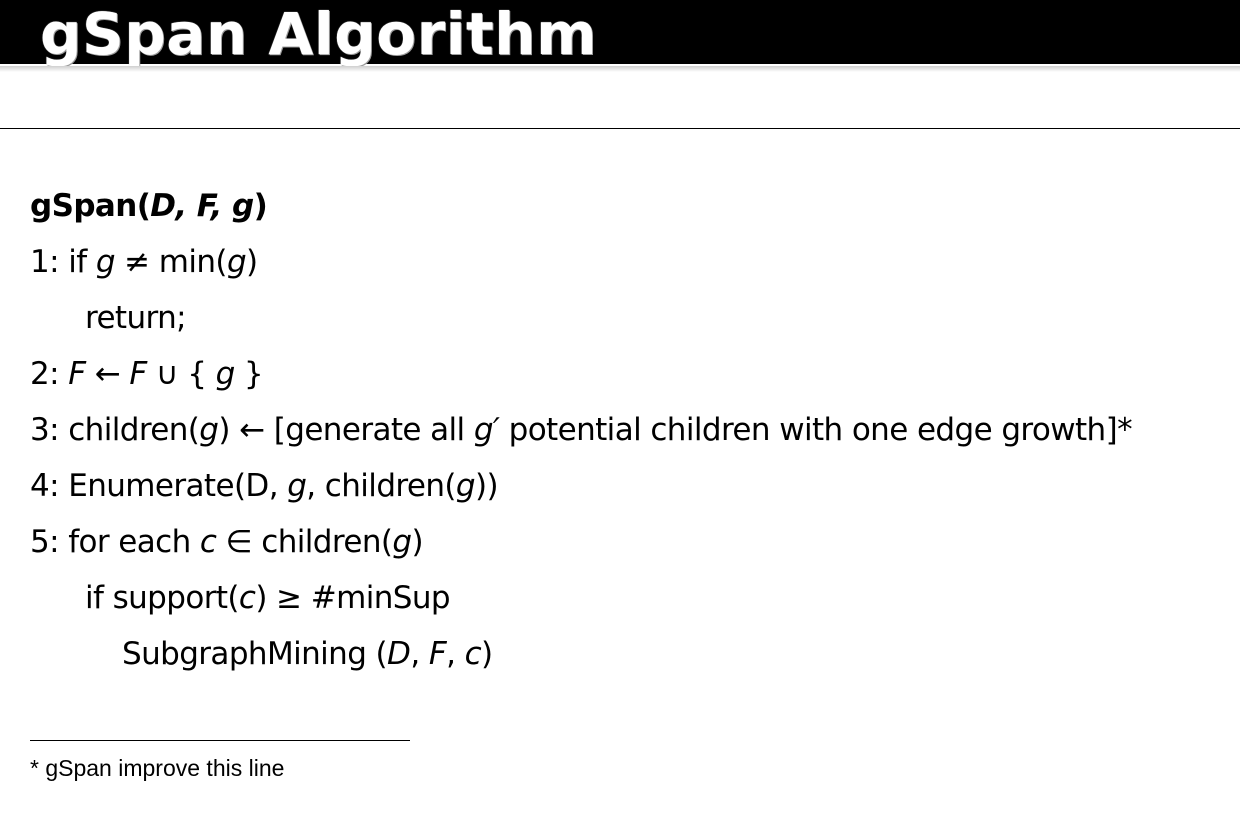 This screenshot has width=1240, height=815. I want to click on line-text: ≠ min(, so click(170, 262).